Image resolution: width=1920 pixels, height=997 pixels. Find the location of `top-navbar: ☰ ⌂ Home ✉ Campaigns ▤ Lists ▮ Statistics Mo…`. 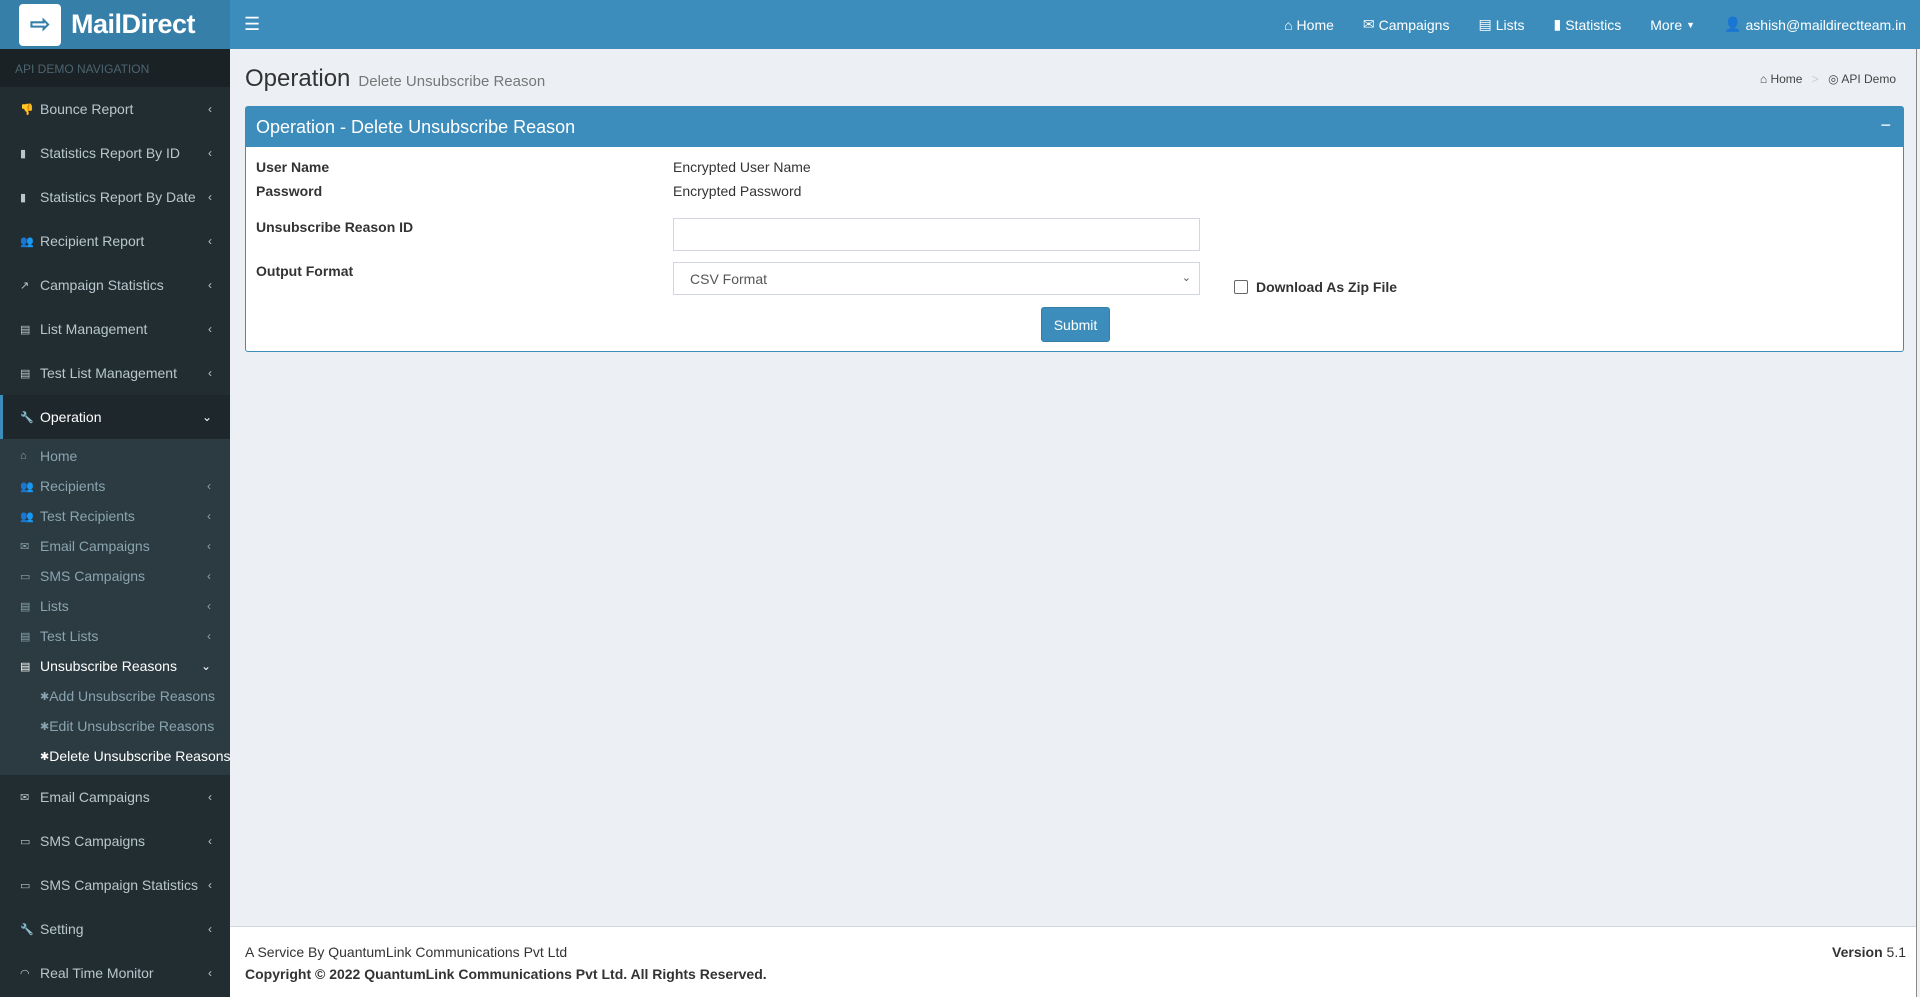

top-navbar: ☰ ⌂ Home ✉ Campaigns ▤ Lists ▮ Statistics Mo… is located at coordinates (1075, 24).